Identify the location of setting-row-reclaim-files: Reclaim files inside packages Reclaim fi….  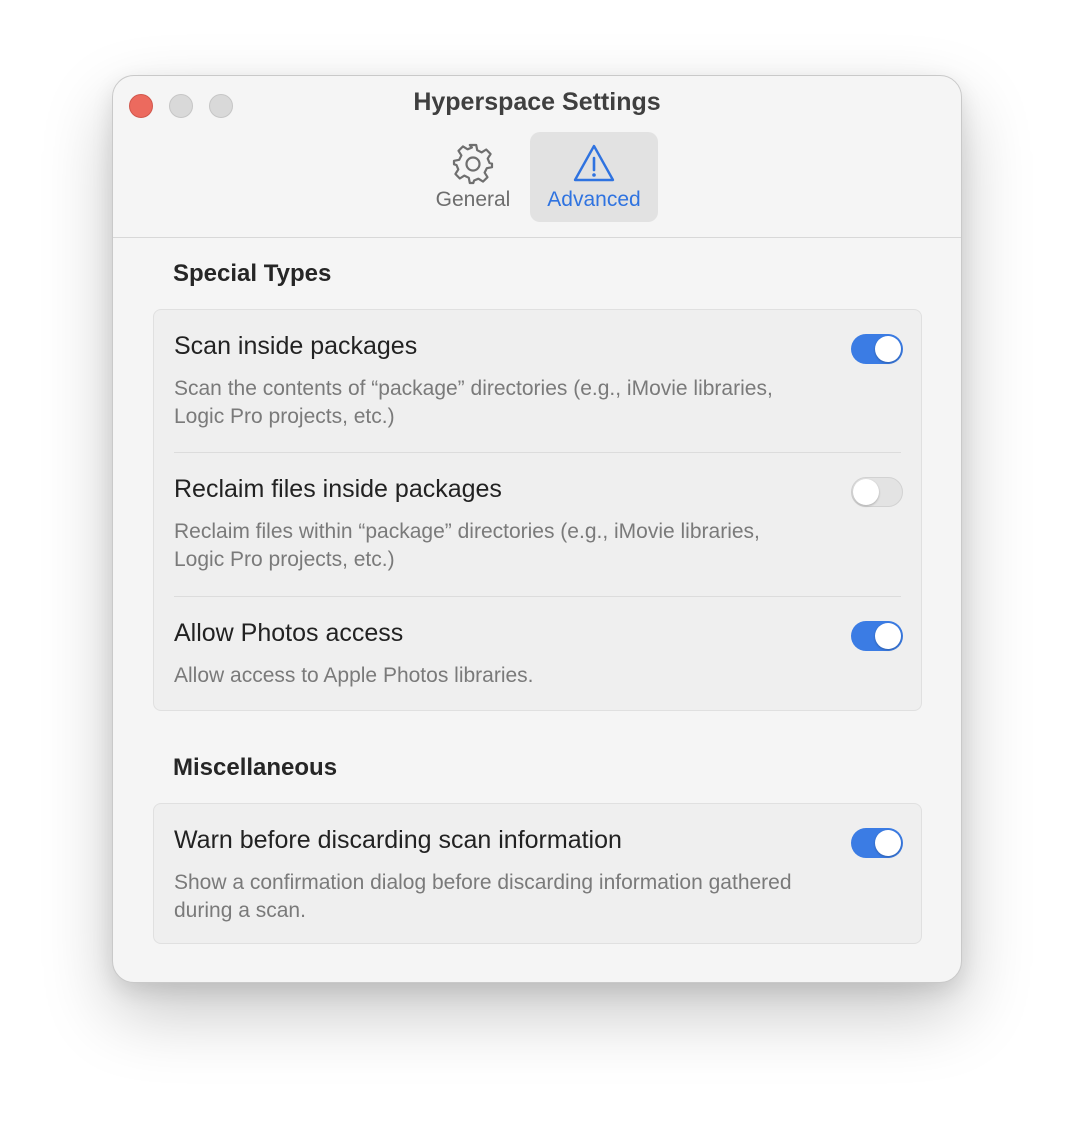
(537, 524).